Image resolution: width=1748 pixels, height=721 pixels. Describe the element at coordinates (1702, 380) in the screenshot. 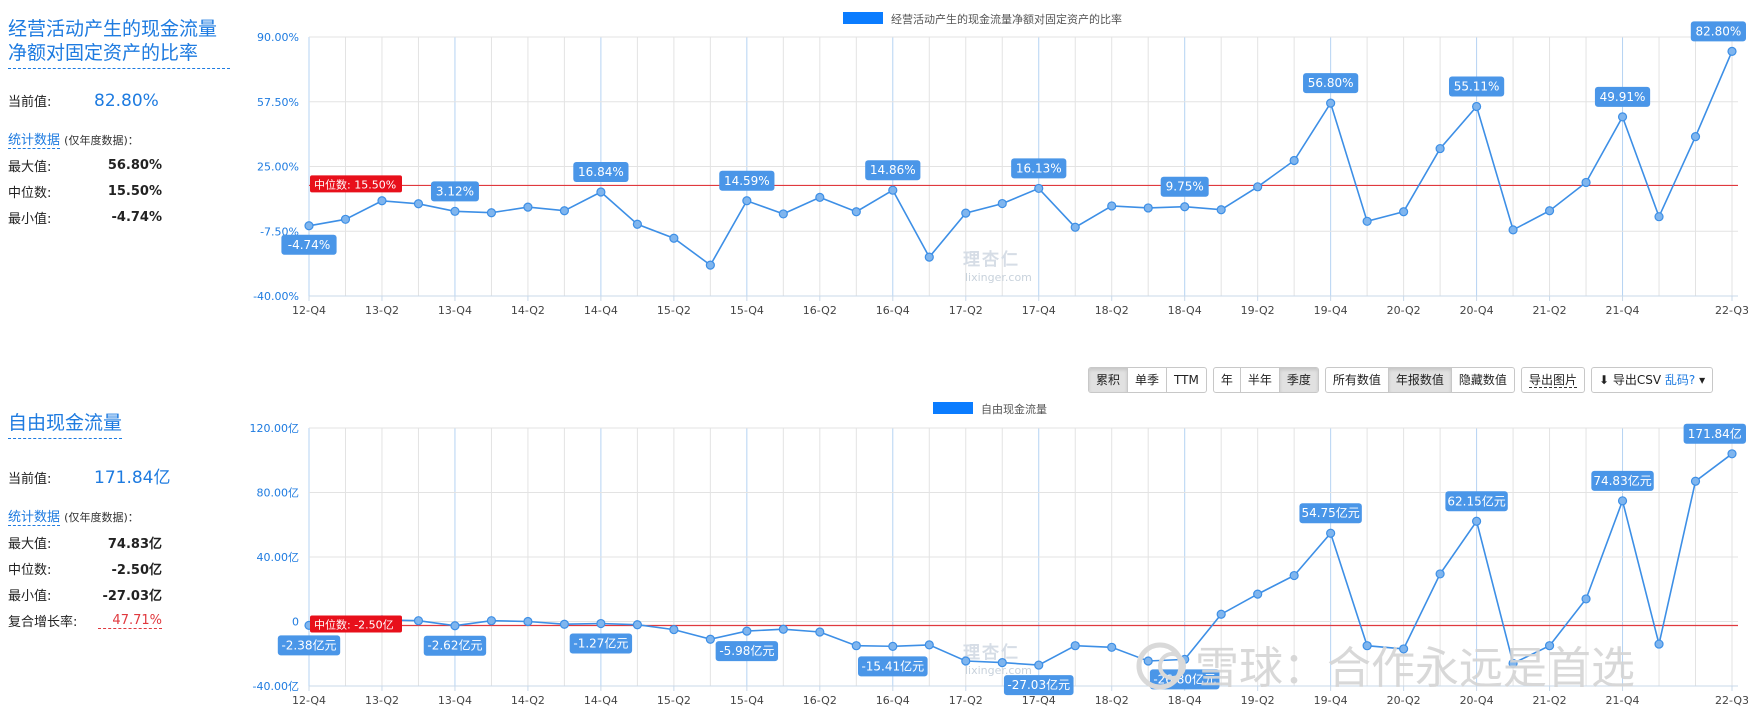

I see `caret-down-icon: ▾` at that location.